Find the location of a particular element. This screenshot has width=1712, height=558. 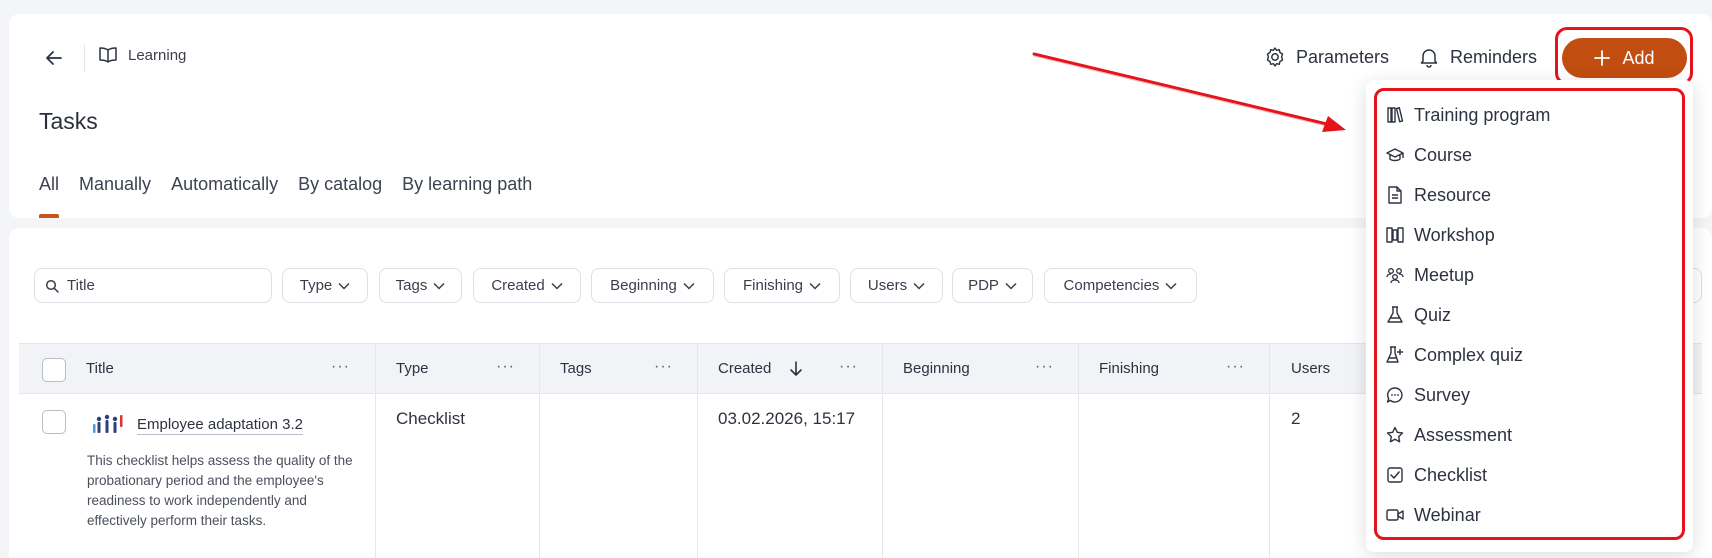

menu-item-label: Workshop is located at coordinates (1454, 234).